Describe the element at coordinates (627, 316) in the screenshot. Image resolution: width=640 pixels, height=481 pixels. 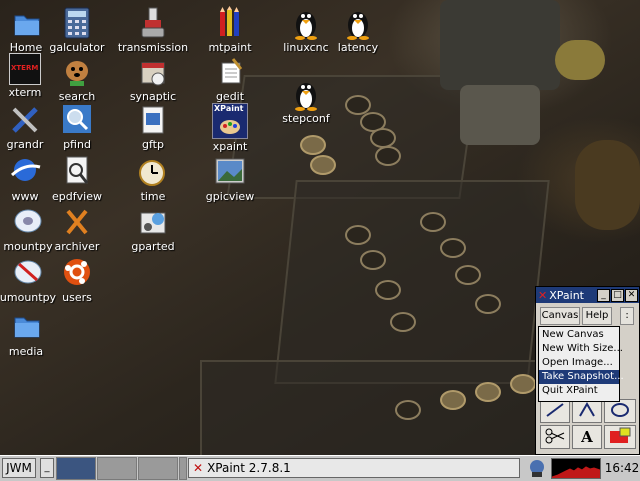
I see `menu-extra-button: :` at that location.